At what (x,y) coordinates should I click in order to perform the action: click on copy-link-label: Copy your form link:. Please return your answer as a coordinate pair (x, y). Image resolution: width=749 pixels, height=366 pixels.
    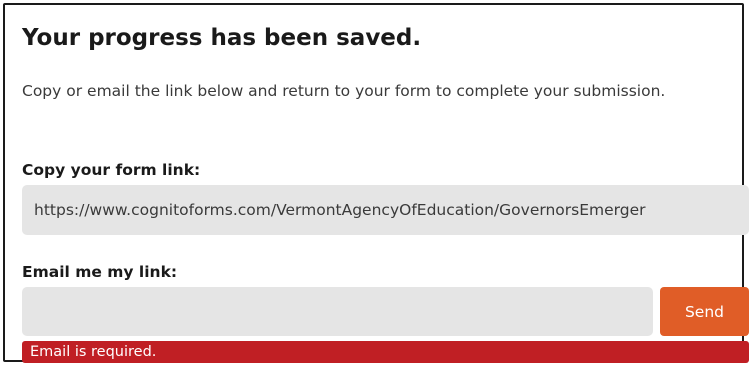
    Looking at the image, I should click on (111, 170).